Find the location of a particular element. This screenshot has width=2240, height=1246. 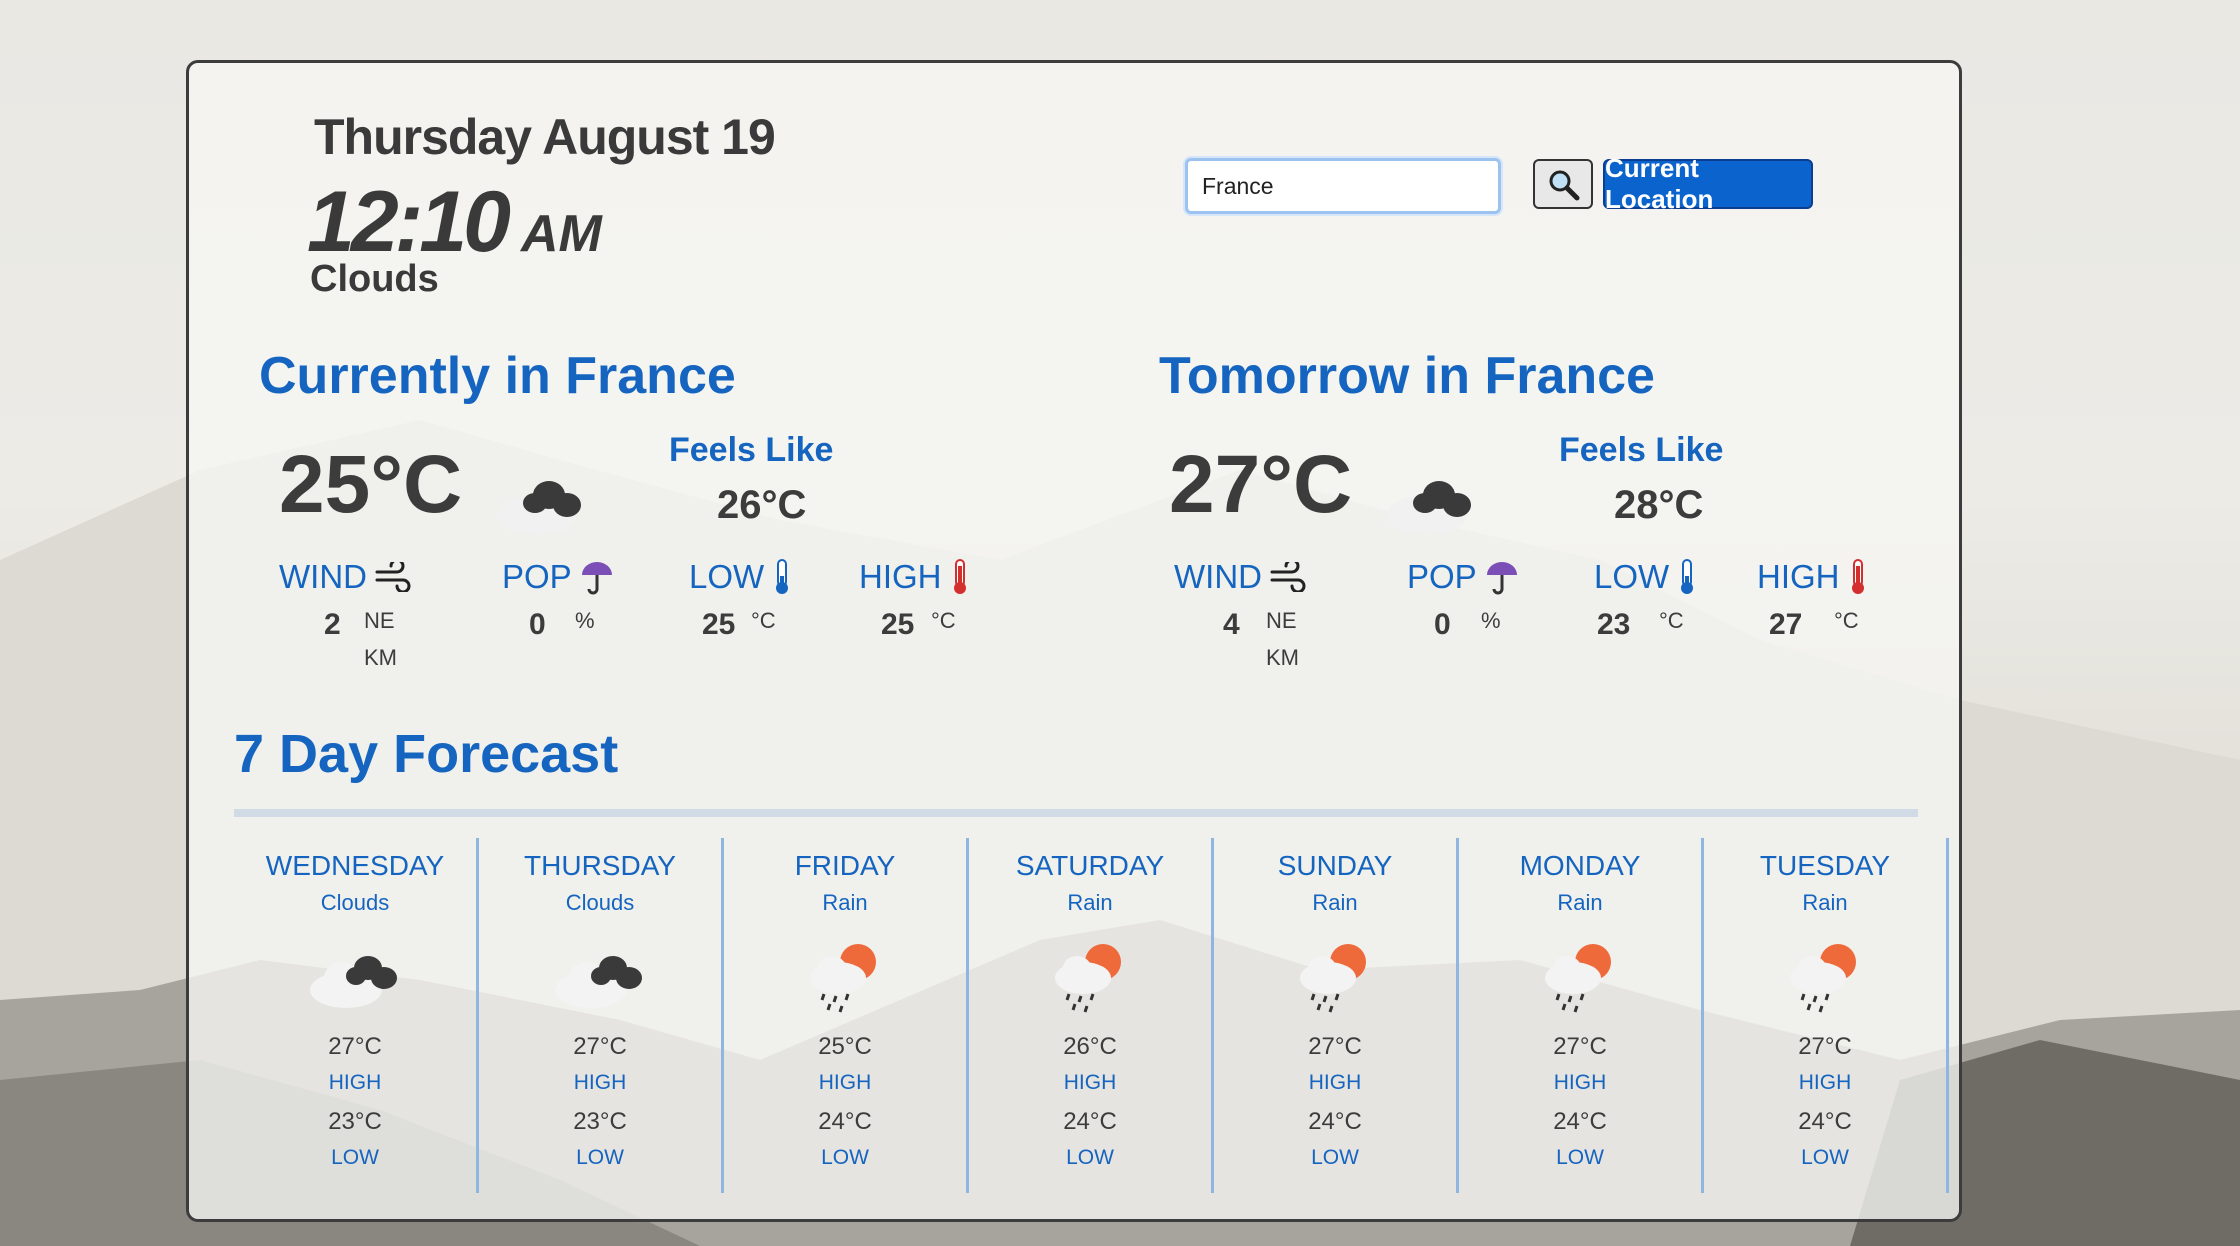

tomorrow-wind-label: WIND is located at coordinates (1241, 577).